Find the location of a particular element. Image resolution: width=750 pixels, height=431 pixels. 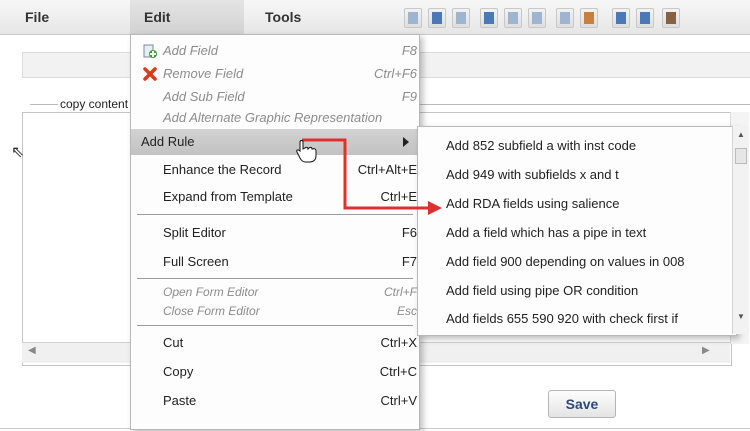

menubar: File Edit Tools is located at coordinates (375, 17).